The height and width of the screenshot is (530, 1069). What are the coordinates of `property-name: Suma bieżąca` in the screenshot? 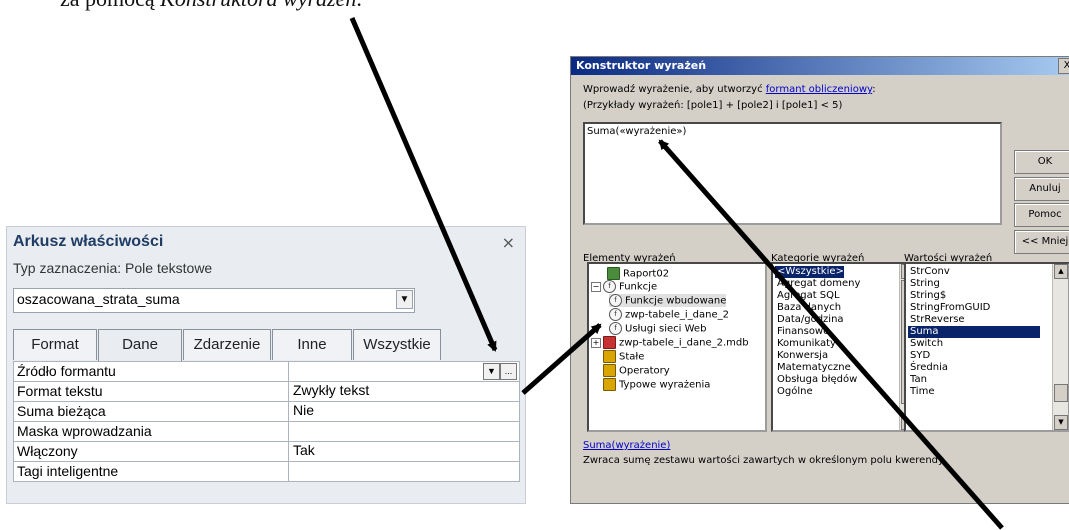 It's located at (61, 411).